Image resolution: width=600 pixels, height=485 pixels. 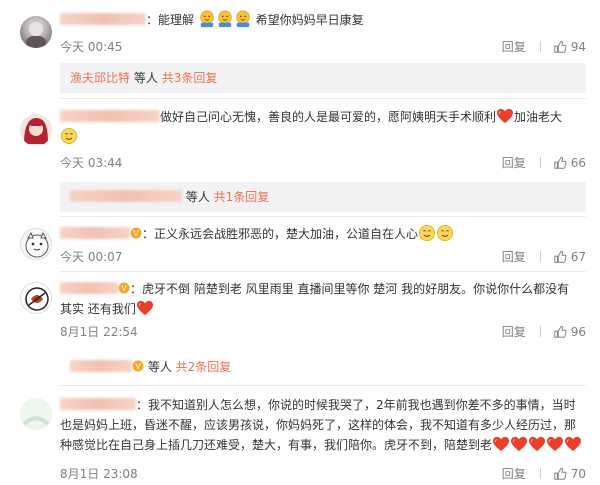 I want to click on like-button: 96, so click(x=569, y=332).